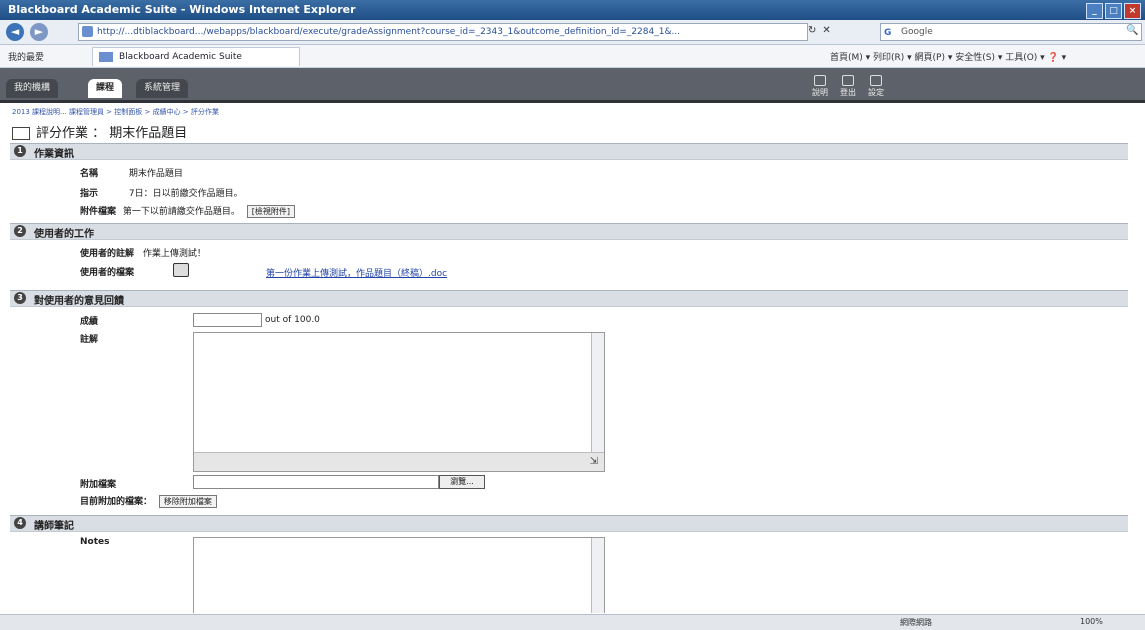  What do you see at coordinates (181, 270) in the screenshot?
I see `file-attachment-icon` at bounding box center [181, 270].